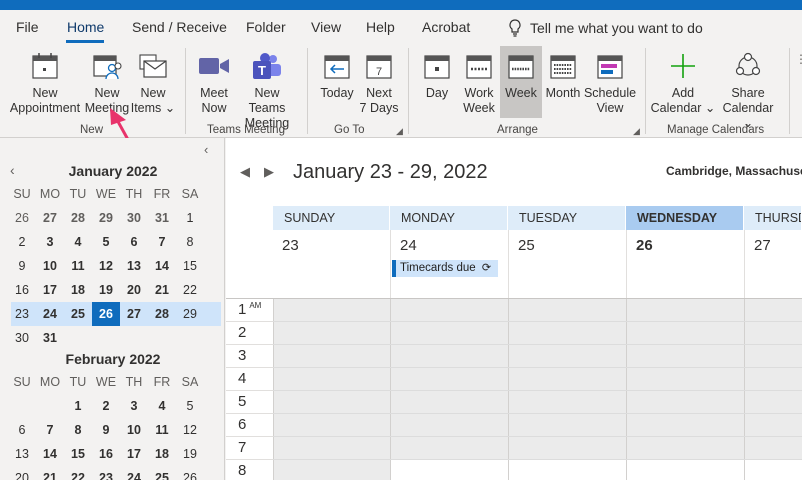 The height and width of the screenshot is (480, 802). I want to click on weather-location: Cambridge, Massachusett, so click(734, 171).